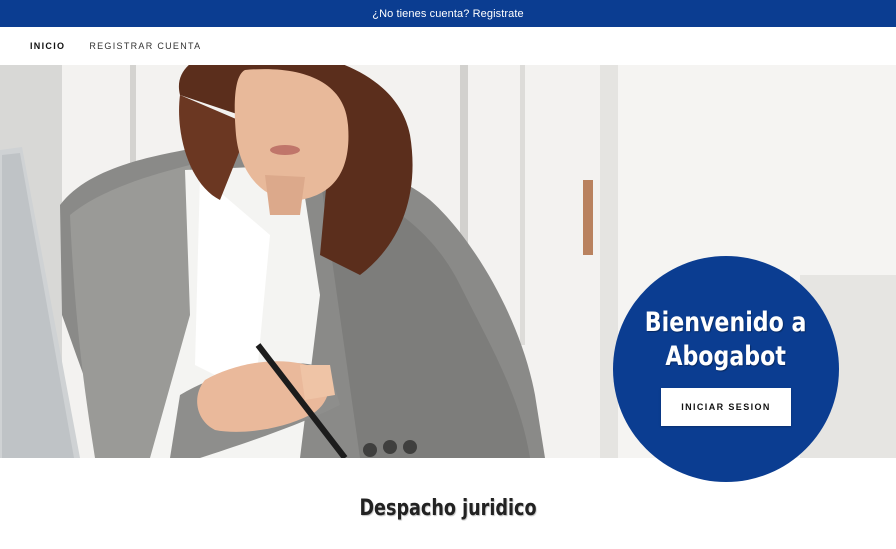 The height and width of the screenshot is (549, 896). I want to click on main-nav: INICIO REGISTRAR CUENTA, so click(448, 46).